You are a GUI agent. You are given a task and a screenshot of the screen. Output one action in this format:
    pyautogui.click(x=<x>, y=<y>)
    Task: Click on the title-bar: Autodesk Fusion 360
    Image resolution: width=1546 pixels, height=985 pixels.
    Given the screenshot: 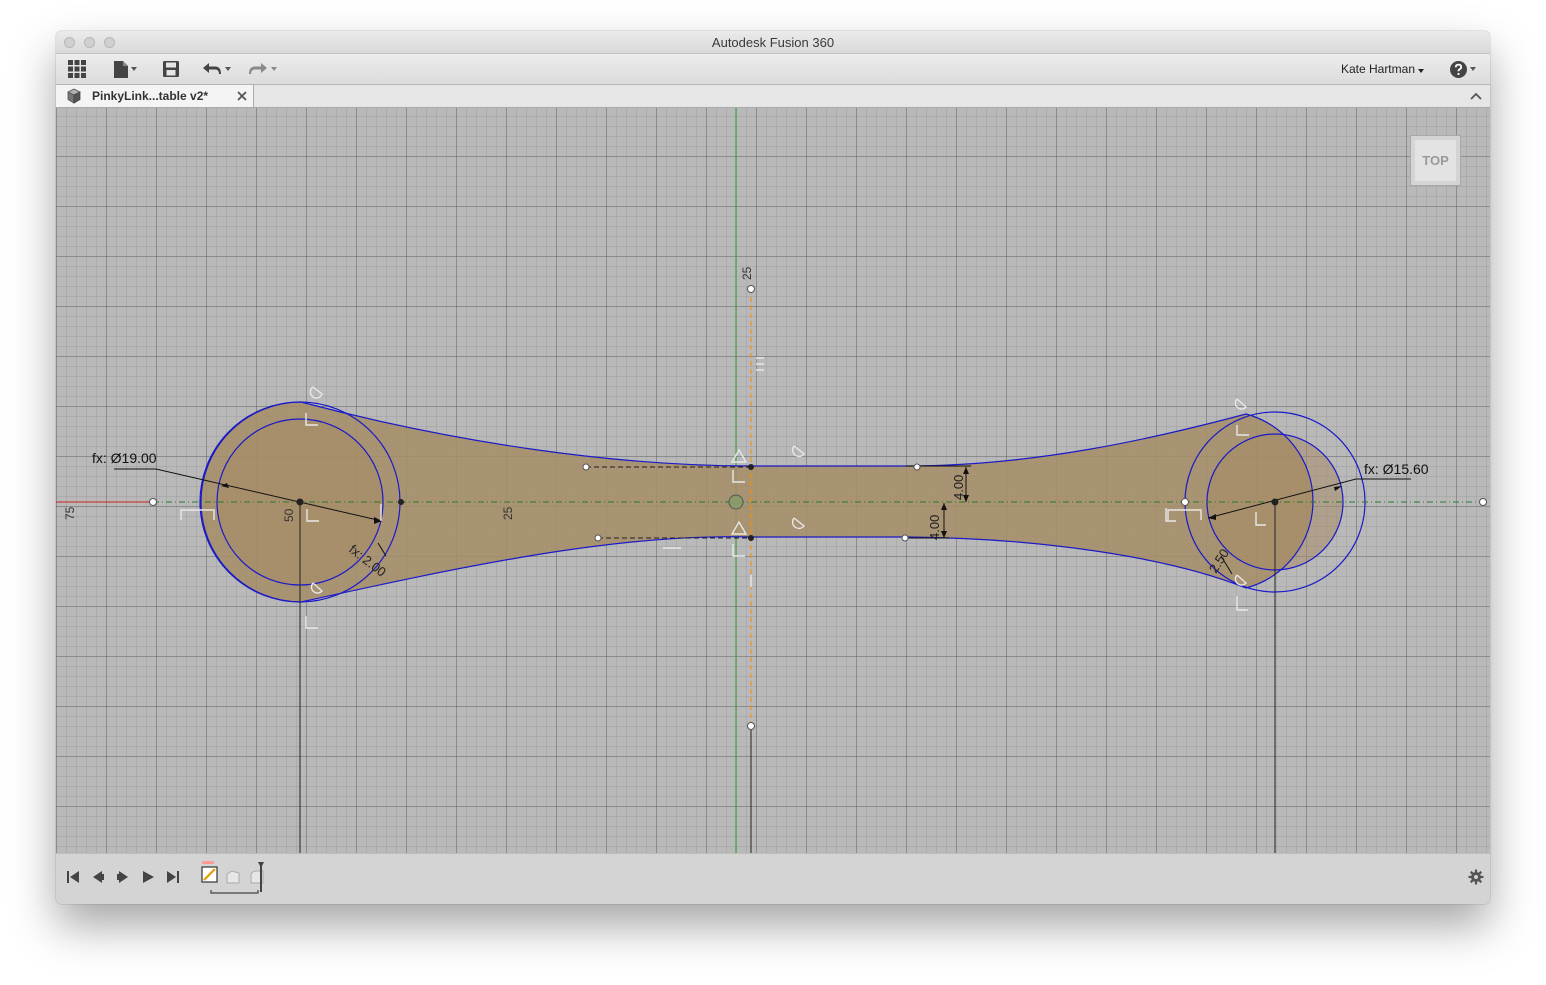 What is the action you would take?
    pyautogui.click(x=773, y=42)
    